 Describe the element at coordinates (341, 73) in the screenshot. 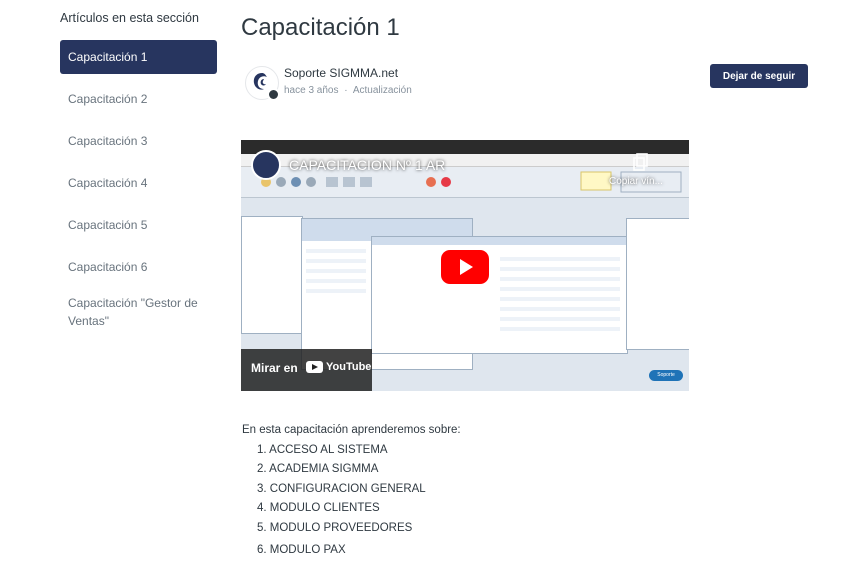

I see `author-name: Soporte SIGMMA.net` at that location.